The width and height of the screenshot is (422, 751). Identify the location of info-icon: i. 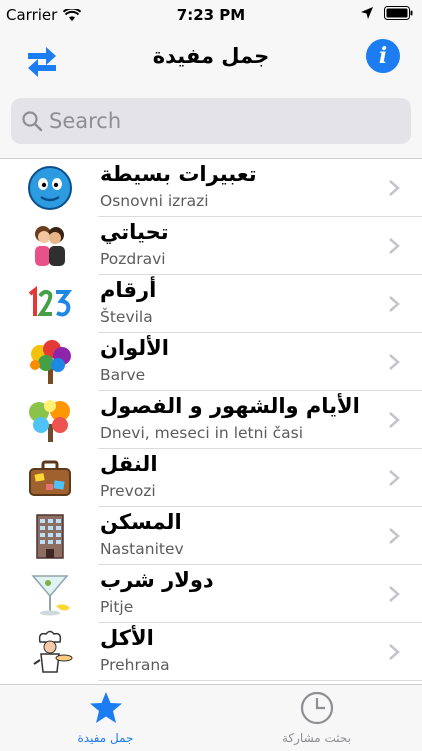
(383, 56).